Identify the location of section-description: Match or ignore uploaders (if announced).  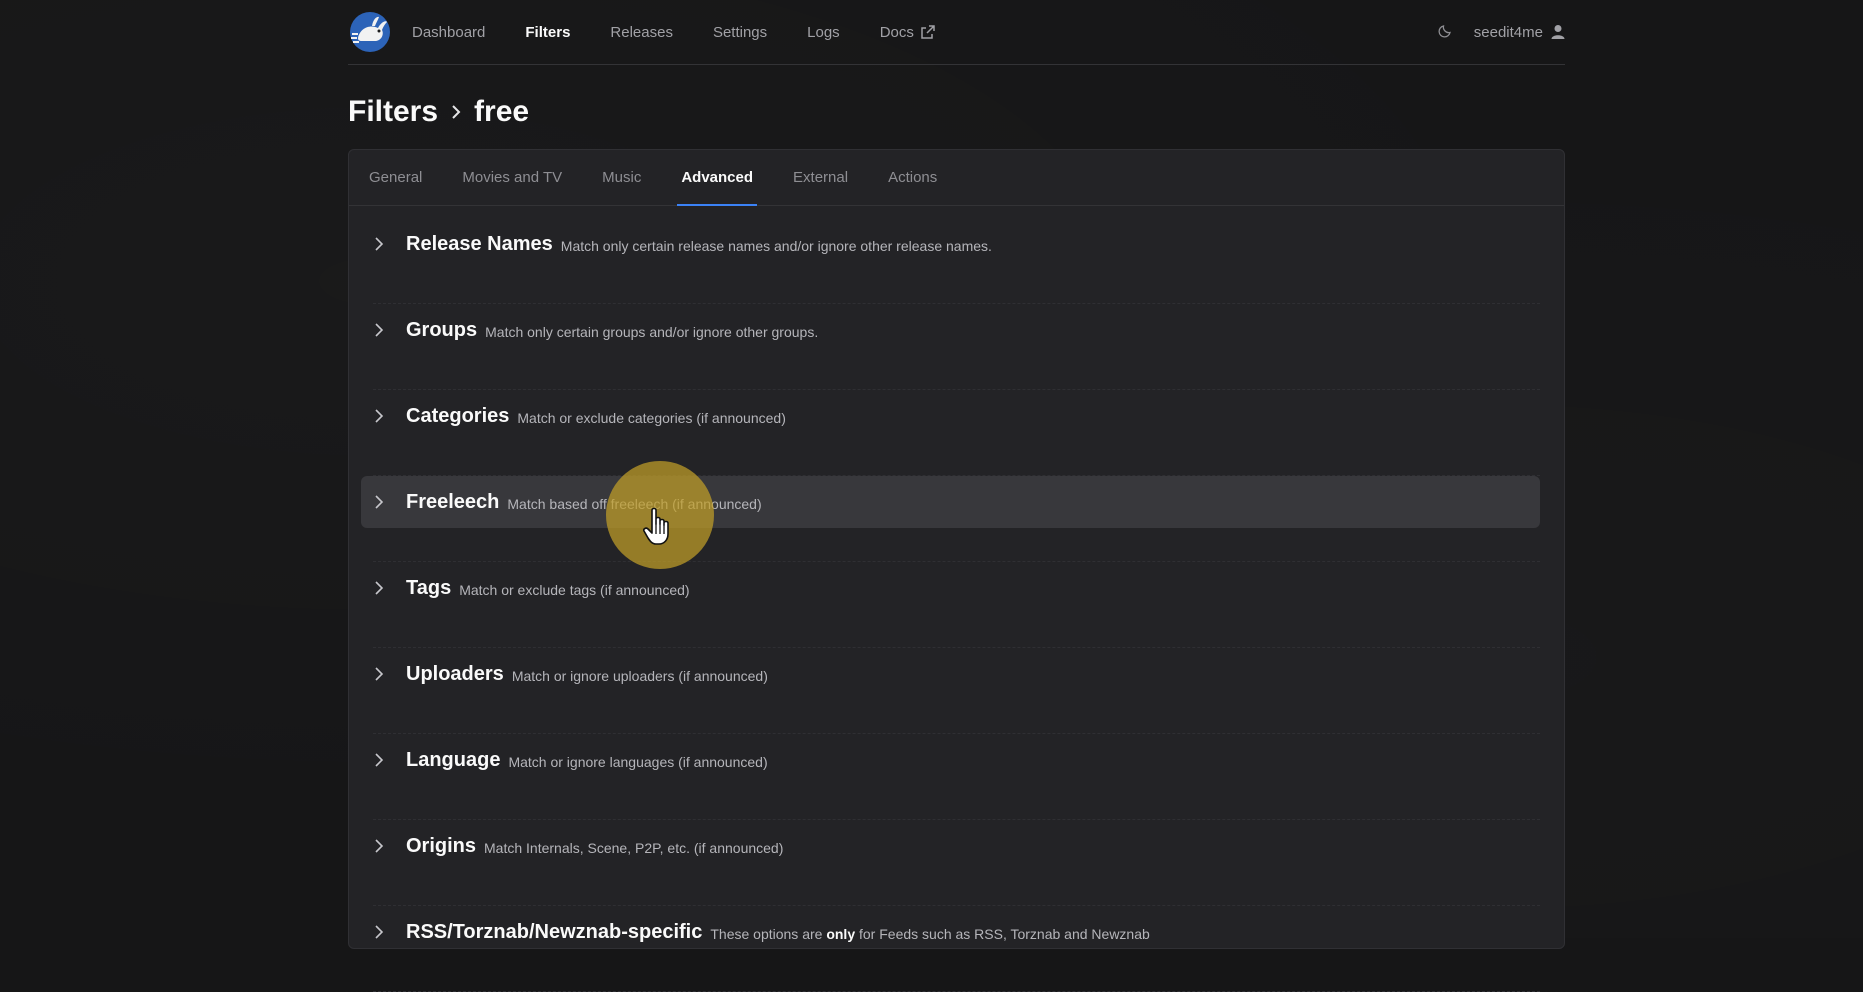
(639, 676).